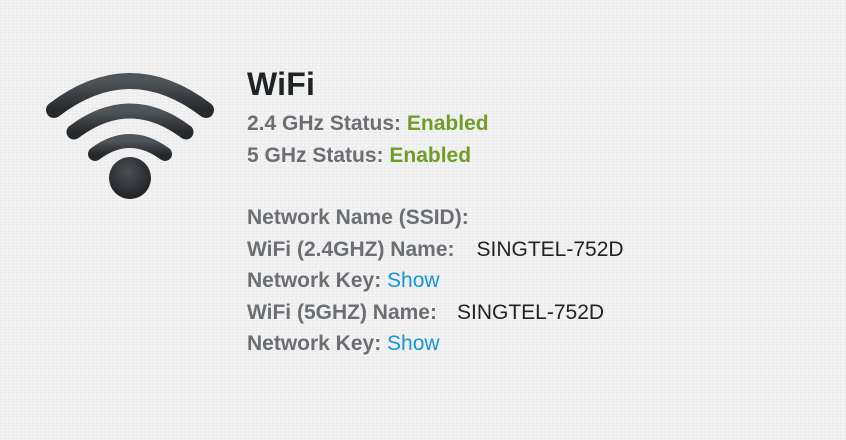  I want to click on status-5-value: Enabled, so click(430, 155).